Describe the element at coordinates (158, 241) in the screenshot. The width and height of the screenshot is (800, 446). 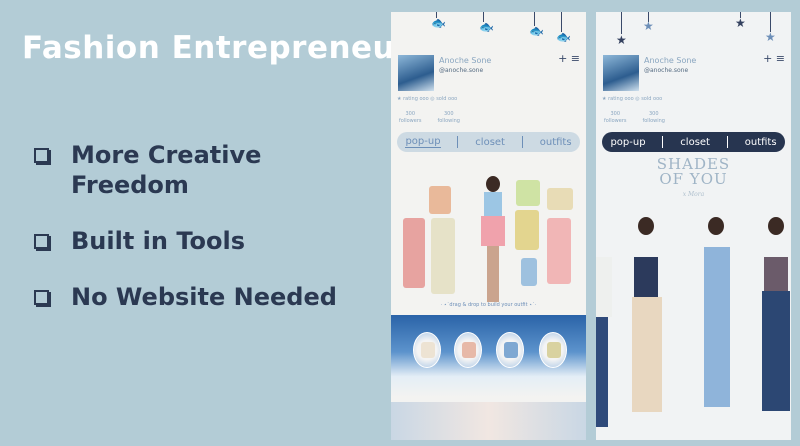
I see `bullet-text: Built in Tools` at that location.